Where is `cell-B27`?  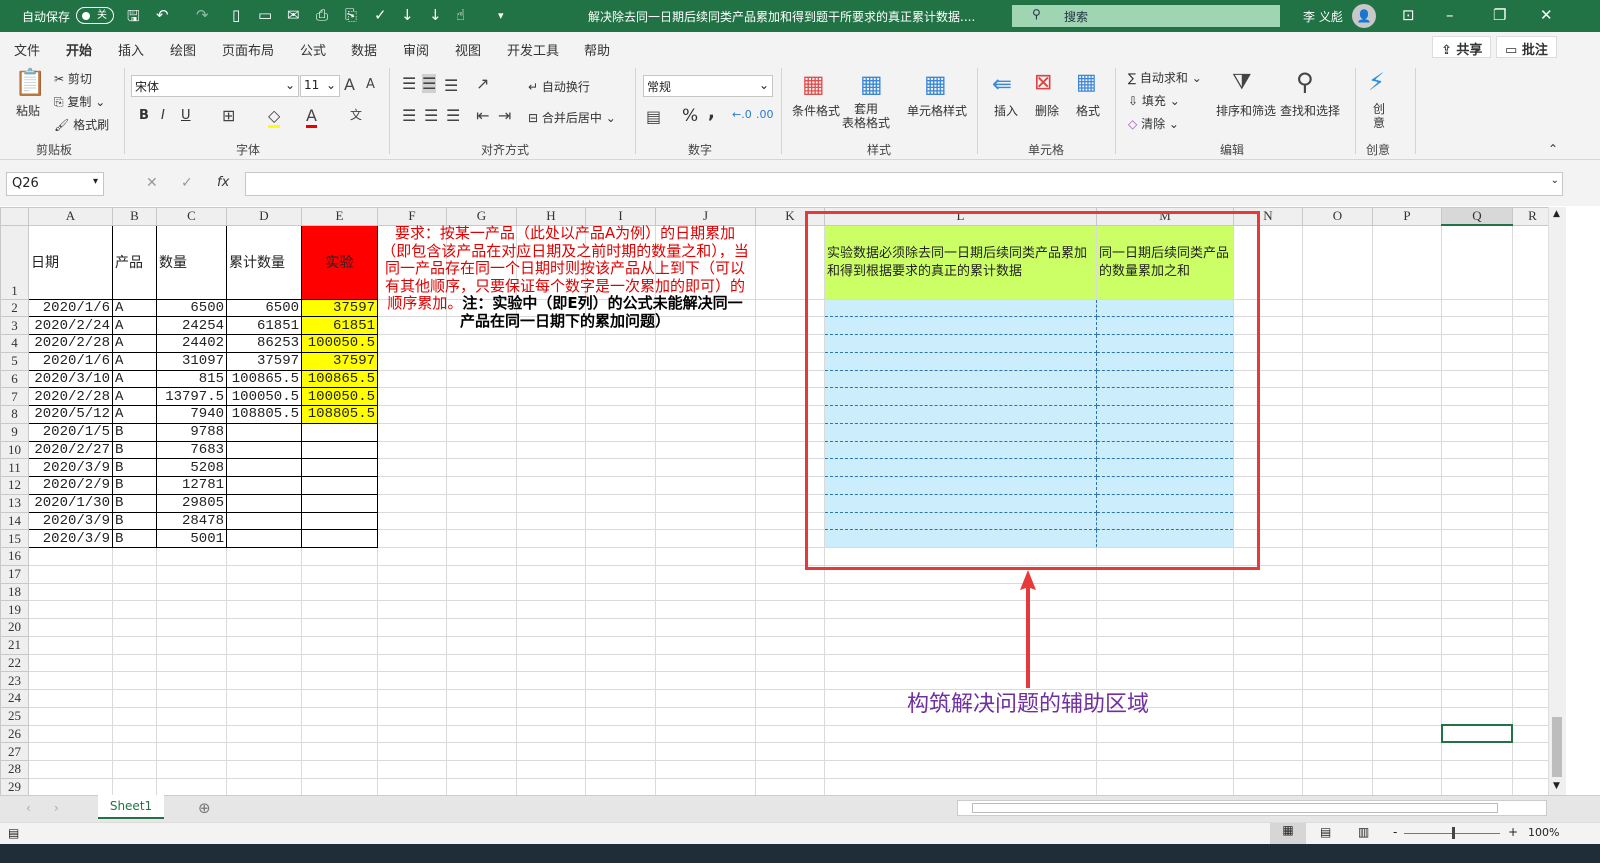 cell-B27 is located at coordinates (134, 751).